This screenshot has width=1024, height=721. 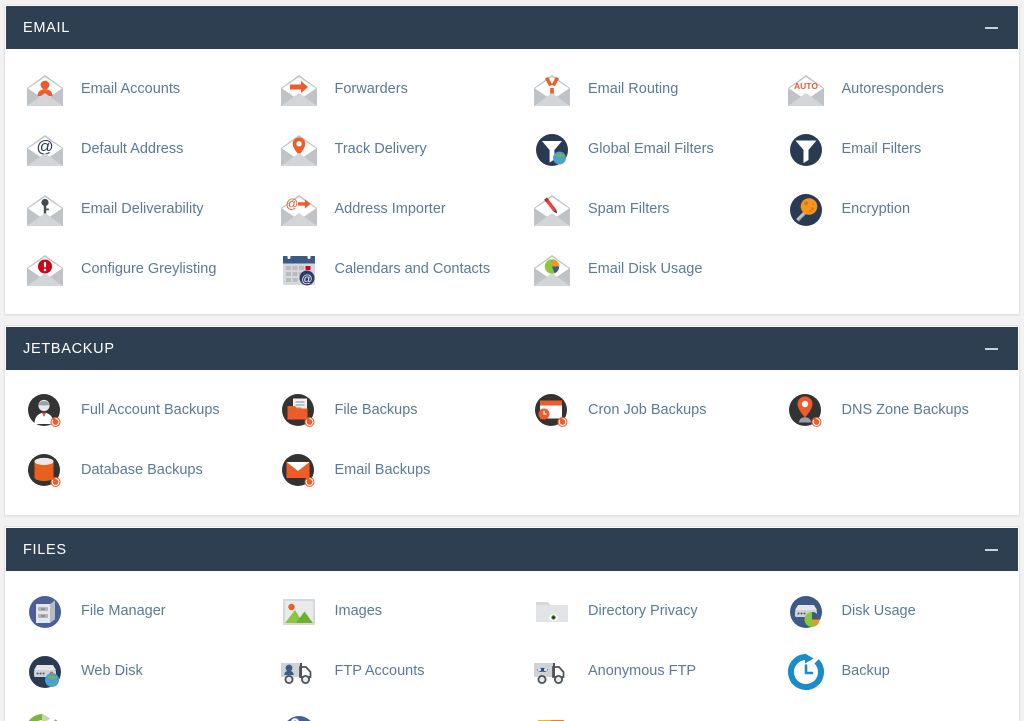 What do you see at coordinates (45, 612) in the screenshot?
I see `file-cabinet-icon` at bounding box center [45, 612].